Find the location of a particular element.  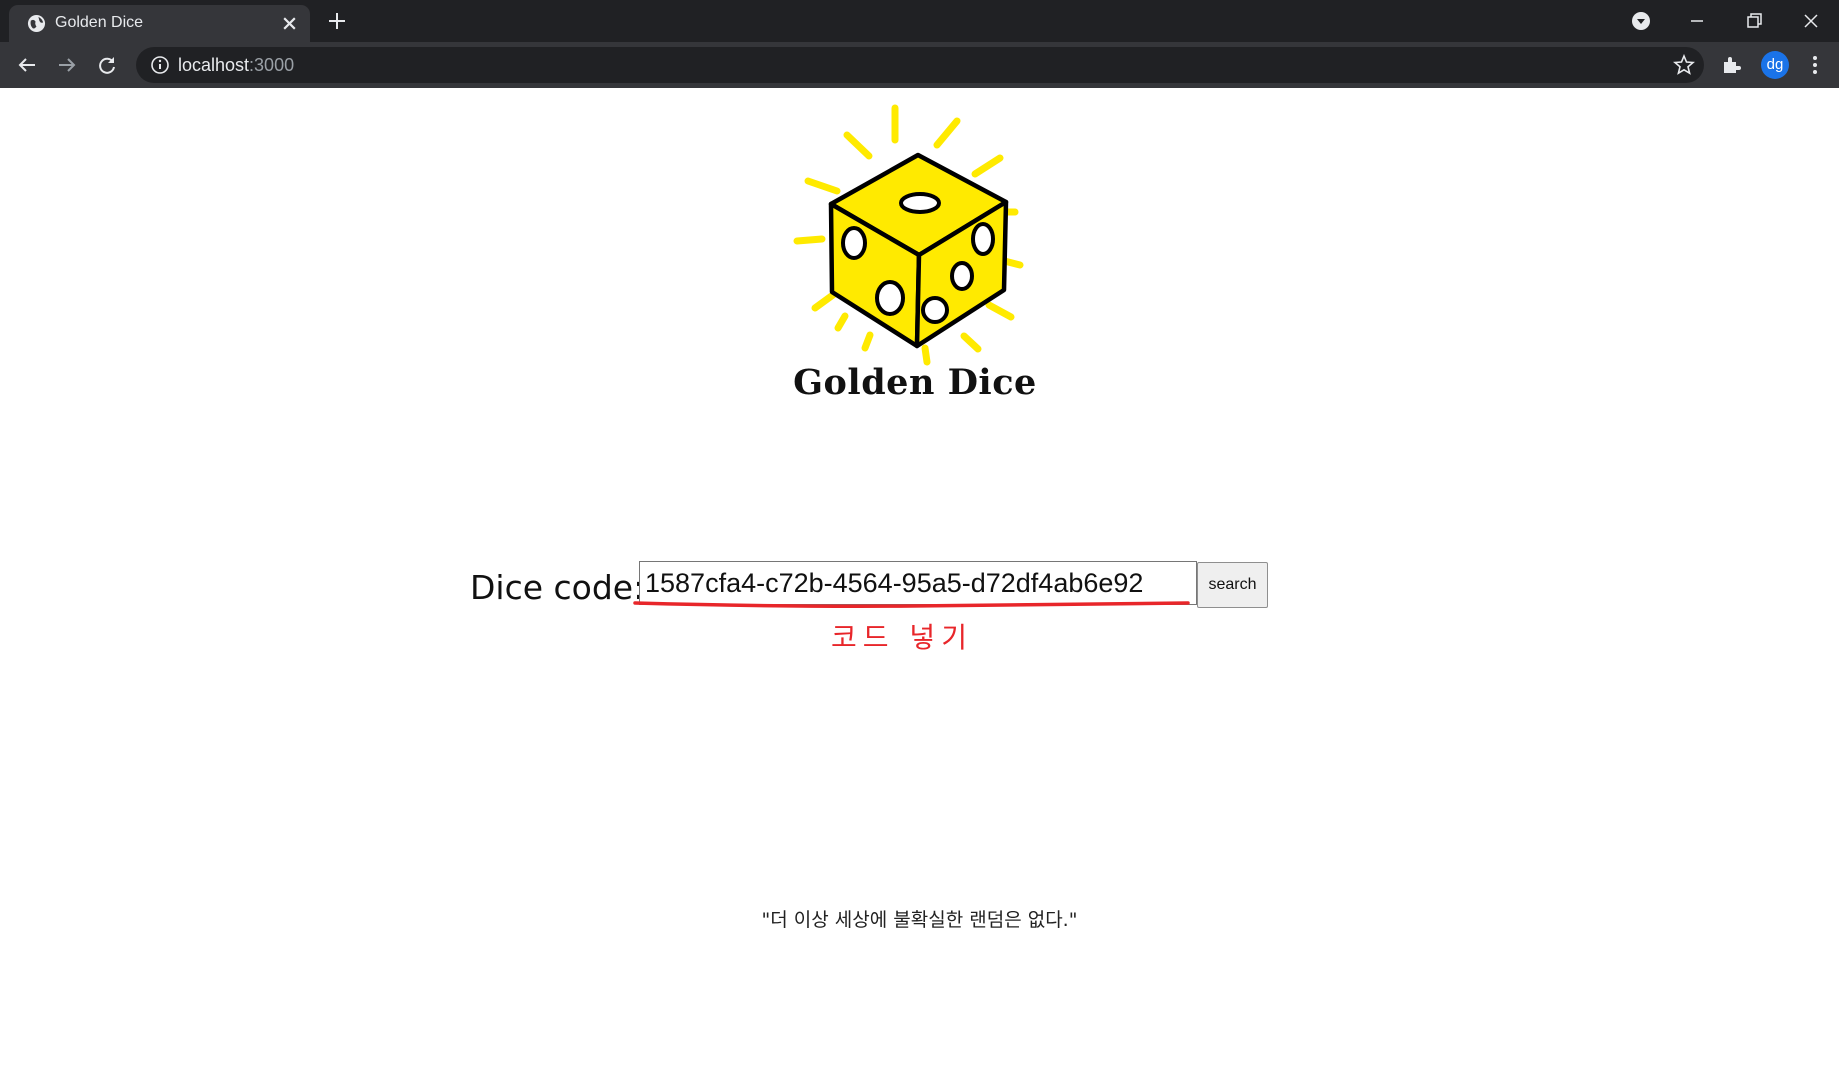

browser-toolbar: localhost:3000 dg is located at coordinates (919, 65).